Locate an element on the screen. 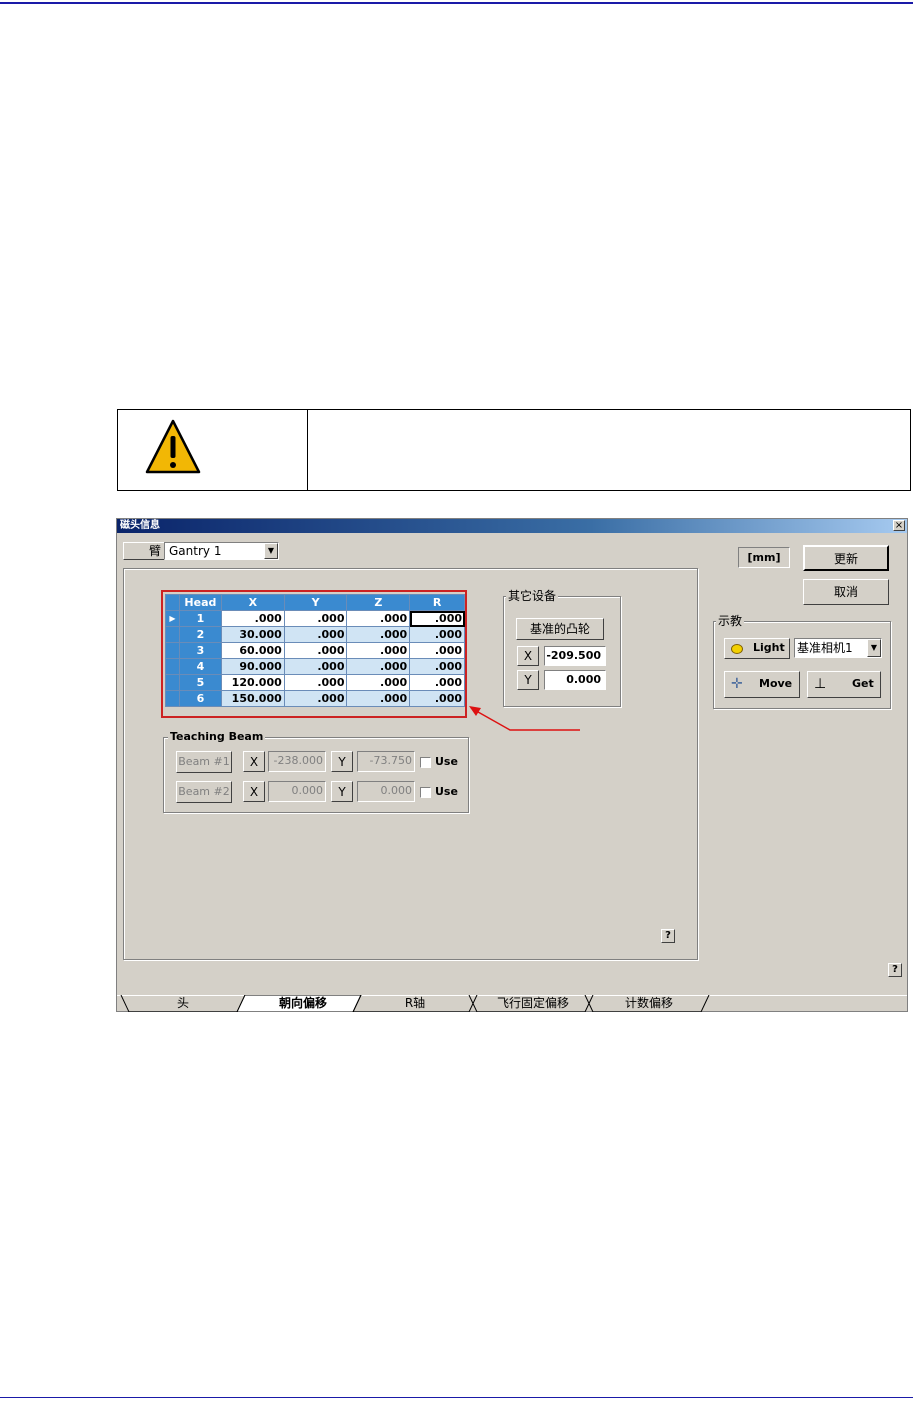  get-label: Get is located at coordinates (863, 683).